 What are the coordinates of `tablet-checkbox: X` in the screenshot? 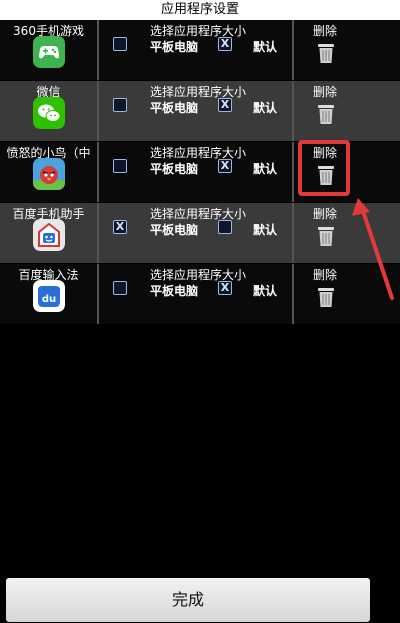 It's located at (120, 227).